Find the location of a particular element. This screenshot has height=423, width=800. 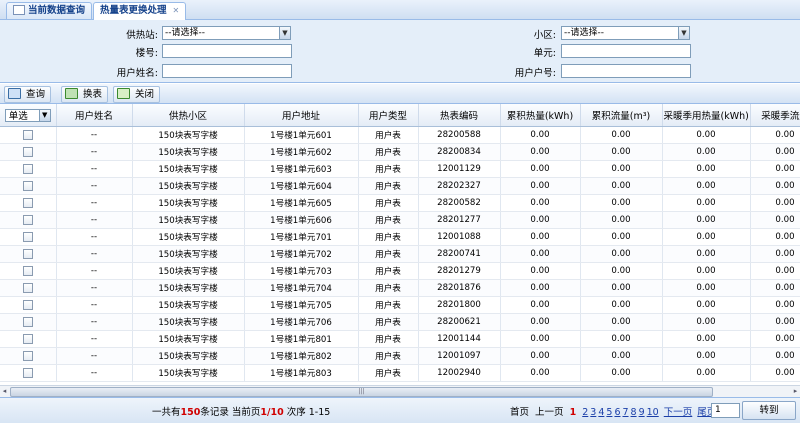

column-header: 热表编码 is located at coordinates (459, 115).